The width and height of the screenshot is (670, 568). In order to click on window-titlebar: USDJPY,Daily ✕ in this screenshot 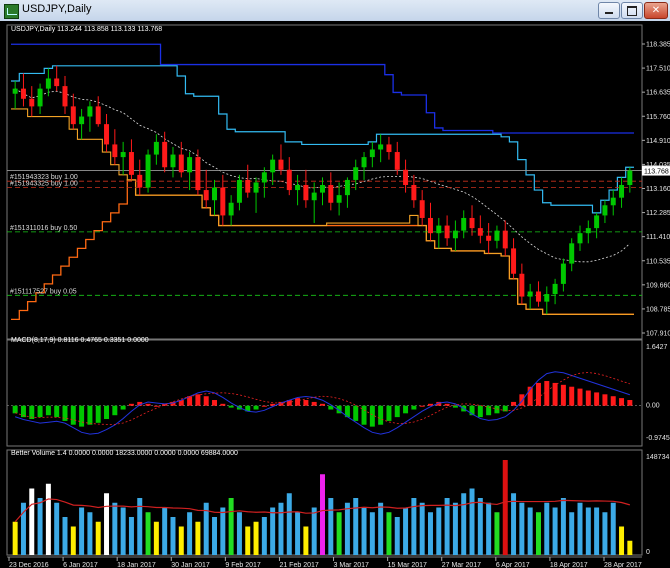, I will do `click(335, 11)`.